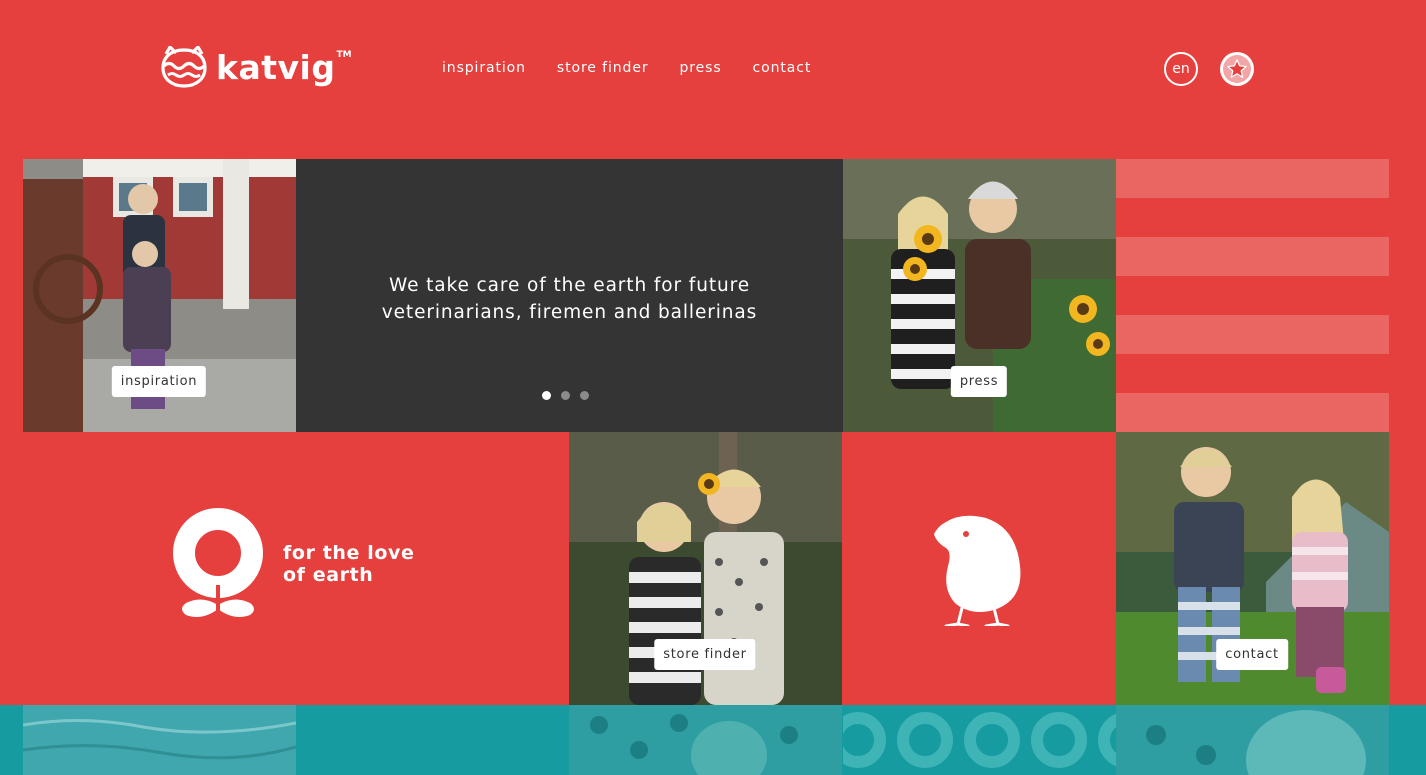  Describe the element at coordinates (979, 295) in the screenshot. I see `press-tile: press` at that location.